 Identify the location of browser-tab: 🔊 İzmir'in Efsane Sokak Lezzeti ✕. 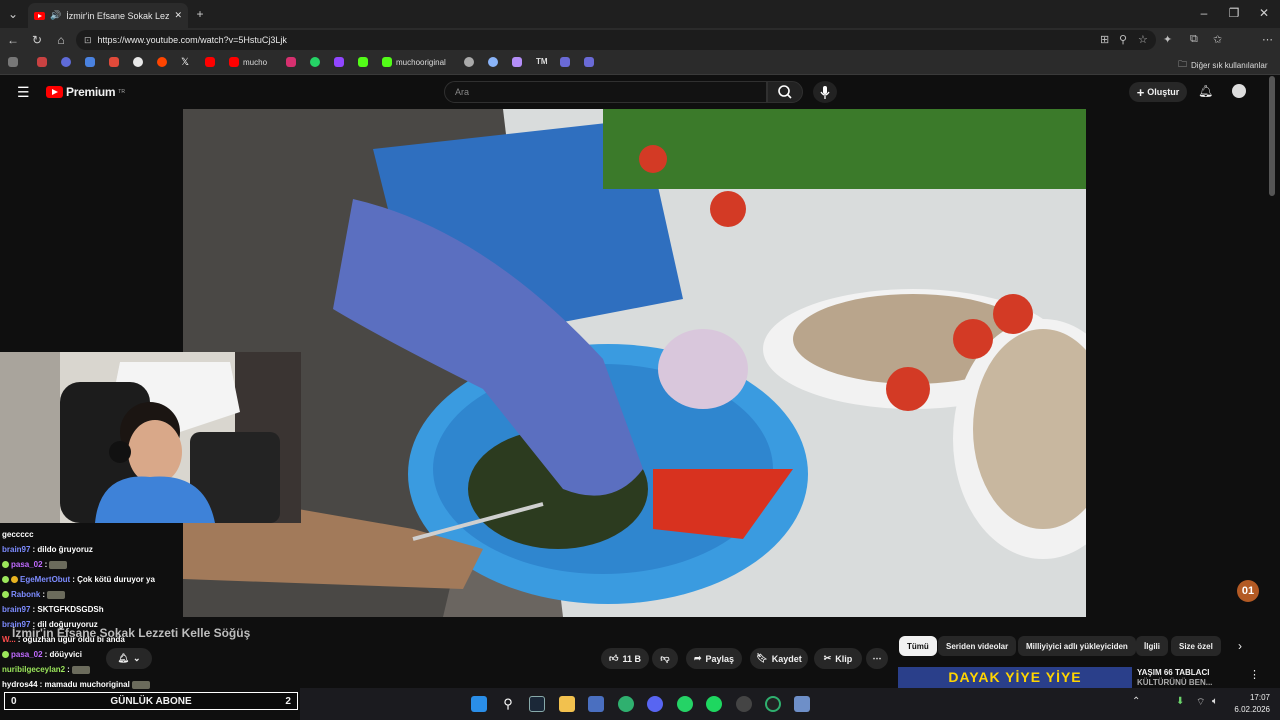
(108, 15).